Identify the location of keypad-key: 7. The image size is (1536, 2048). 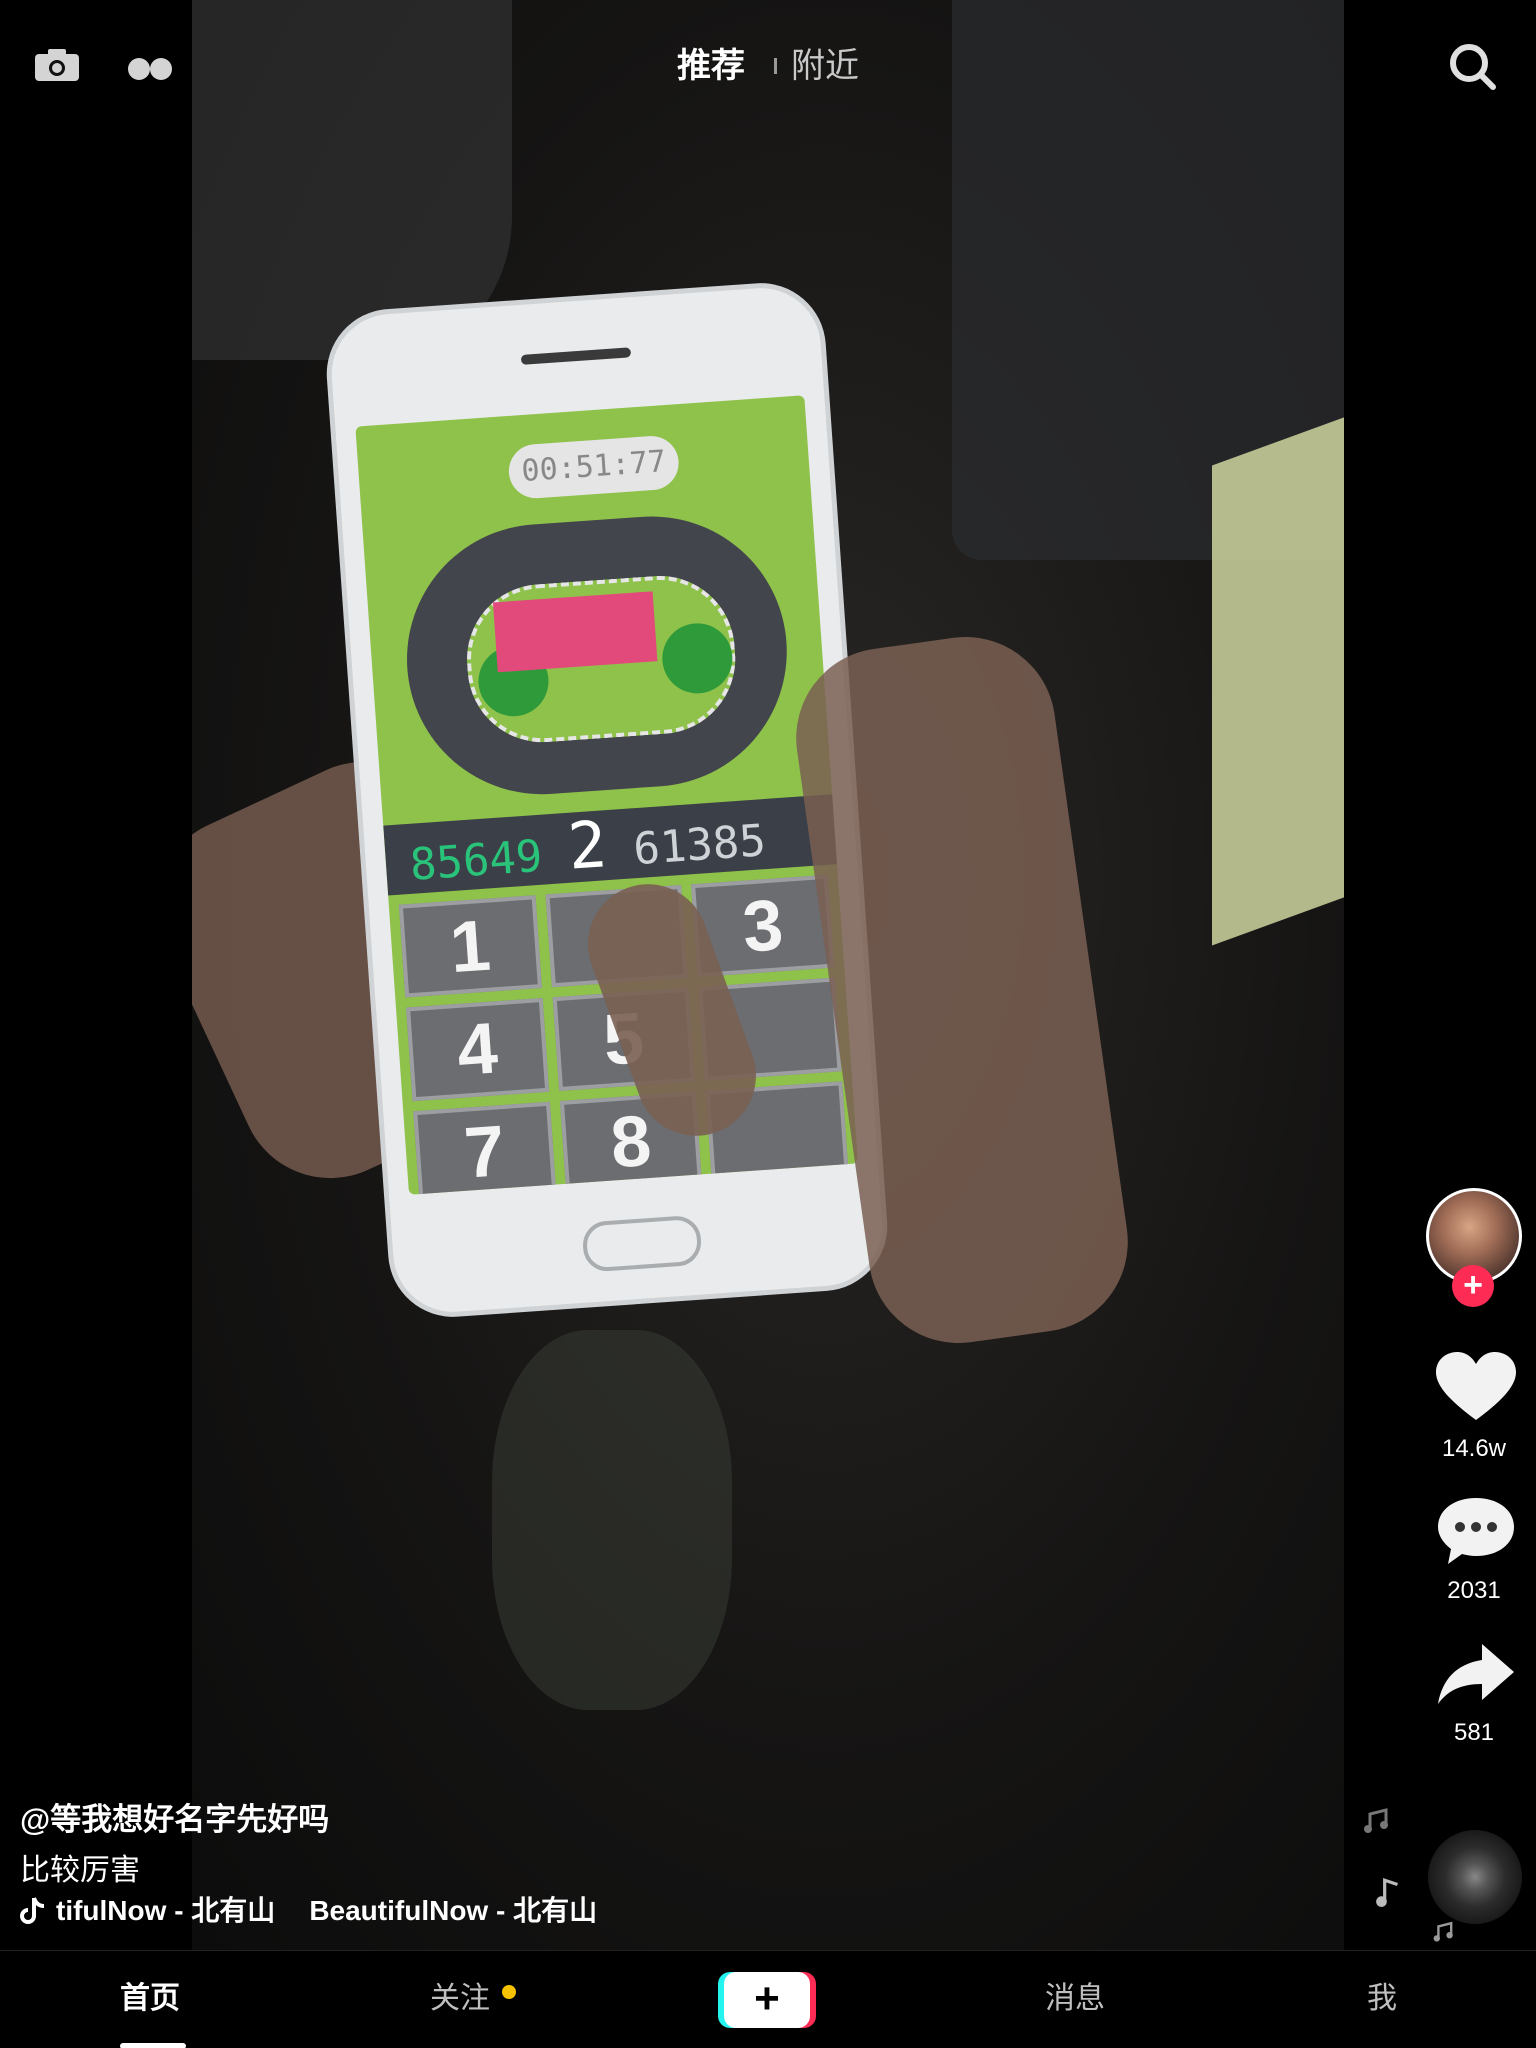
(485, 1148).